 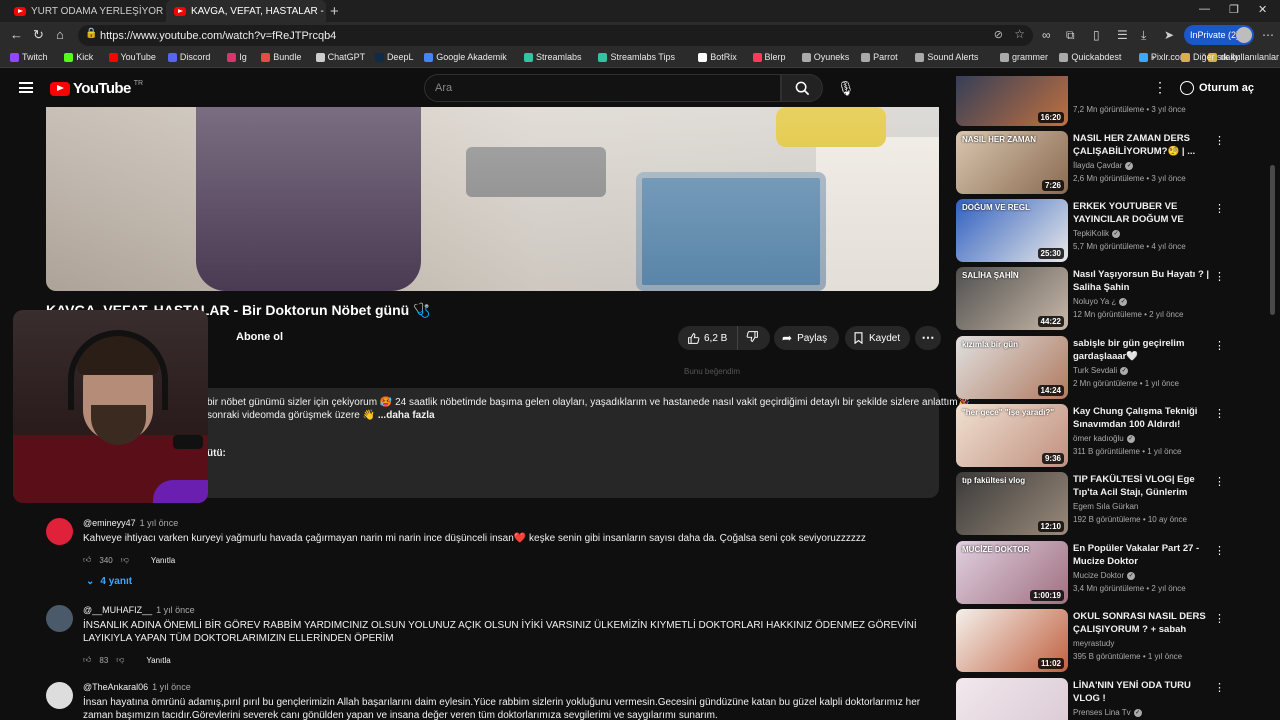 I want to click on browser-tab: YURT ODAMA YERLEŞİYORUM | N ✕, so click(x=85, y=11).